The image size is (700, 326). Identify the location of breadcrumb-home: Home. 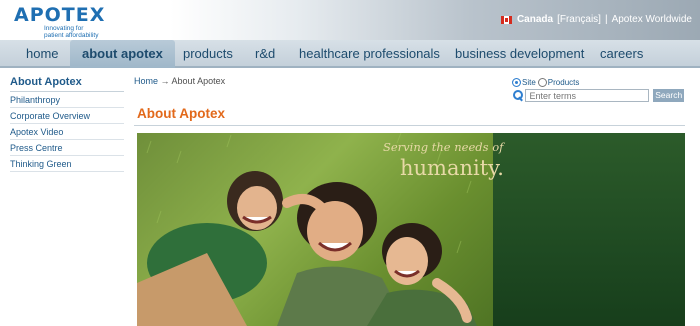
(146, 81).